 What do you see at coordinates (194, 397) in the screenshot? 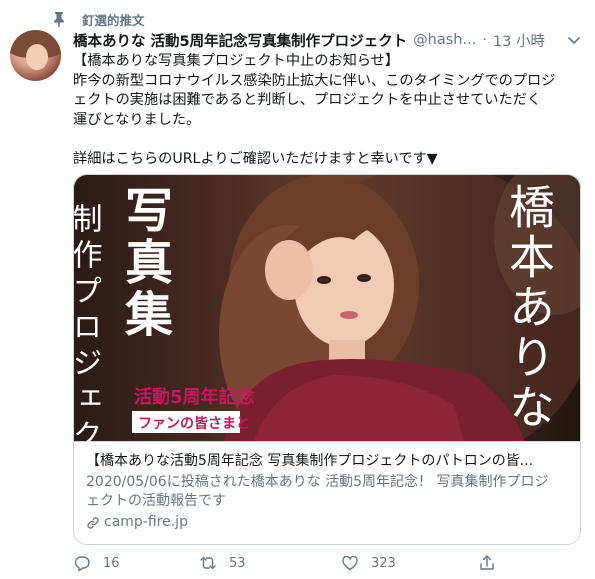
I see `image-text-anniversary: 活動5周年記念` at bounding box center [194, 397].